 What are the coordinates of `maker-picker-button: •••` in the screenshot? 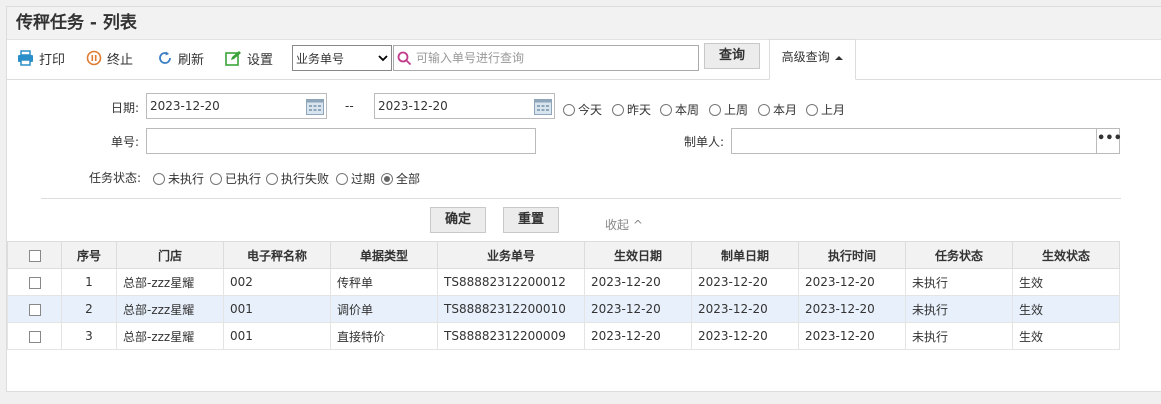 It's located at (1109, 141).